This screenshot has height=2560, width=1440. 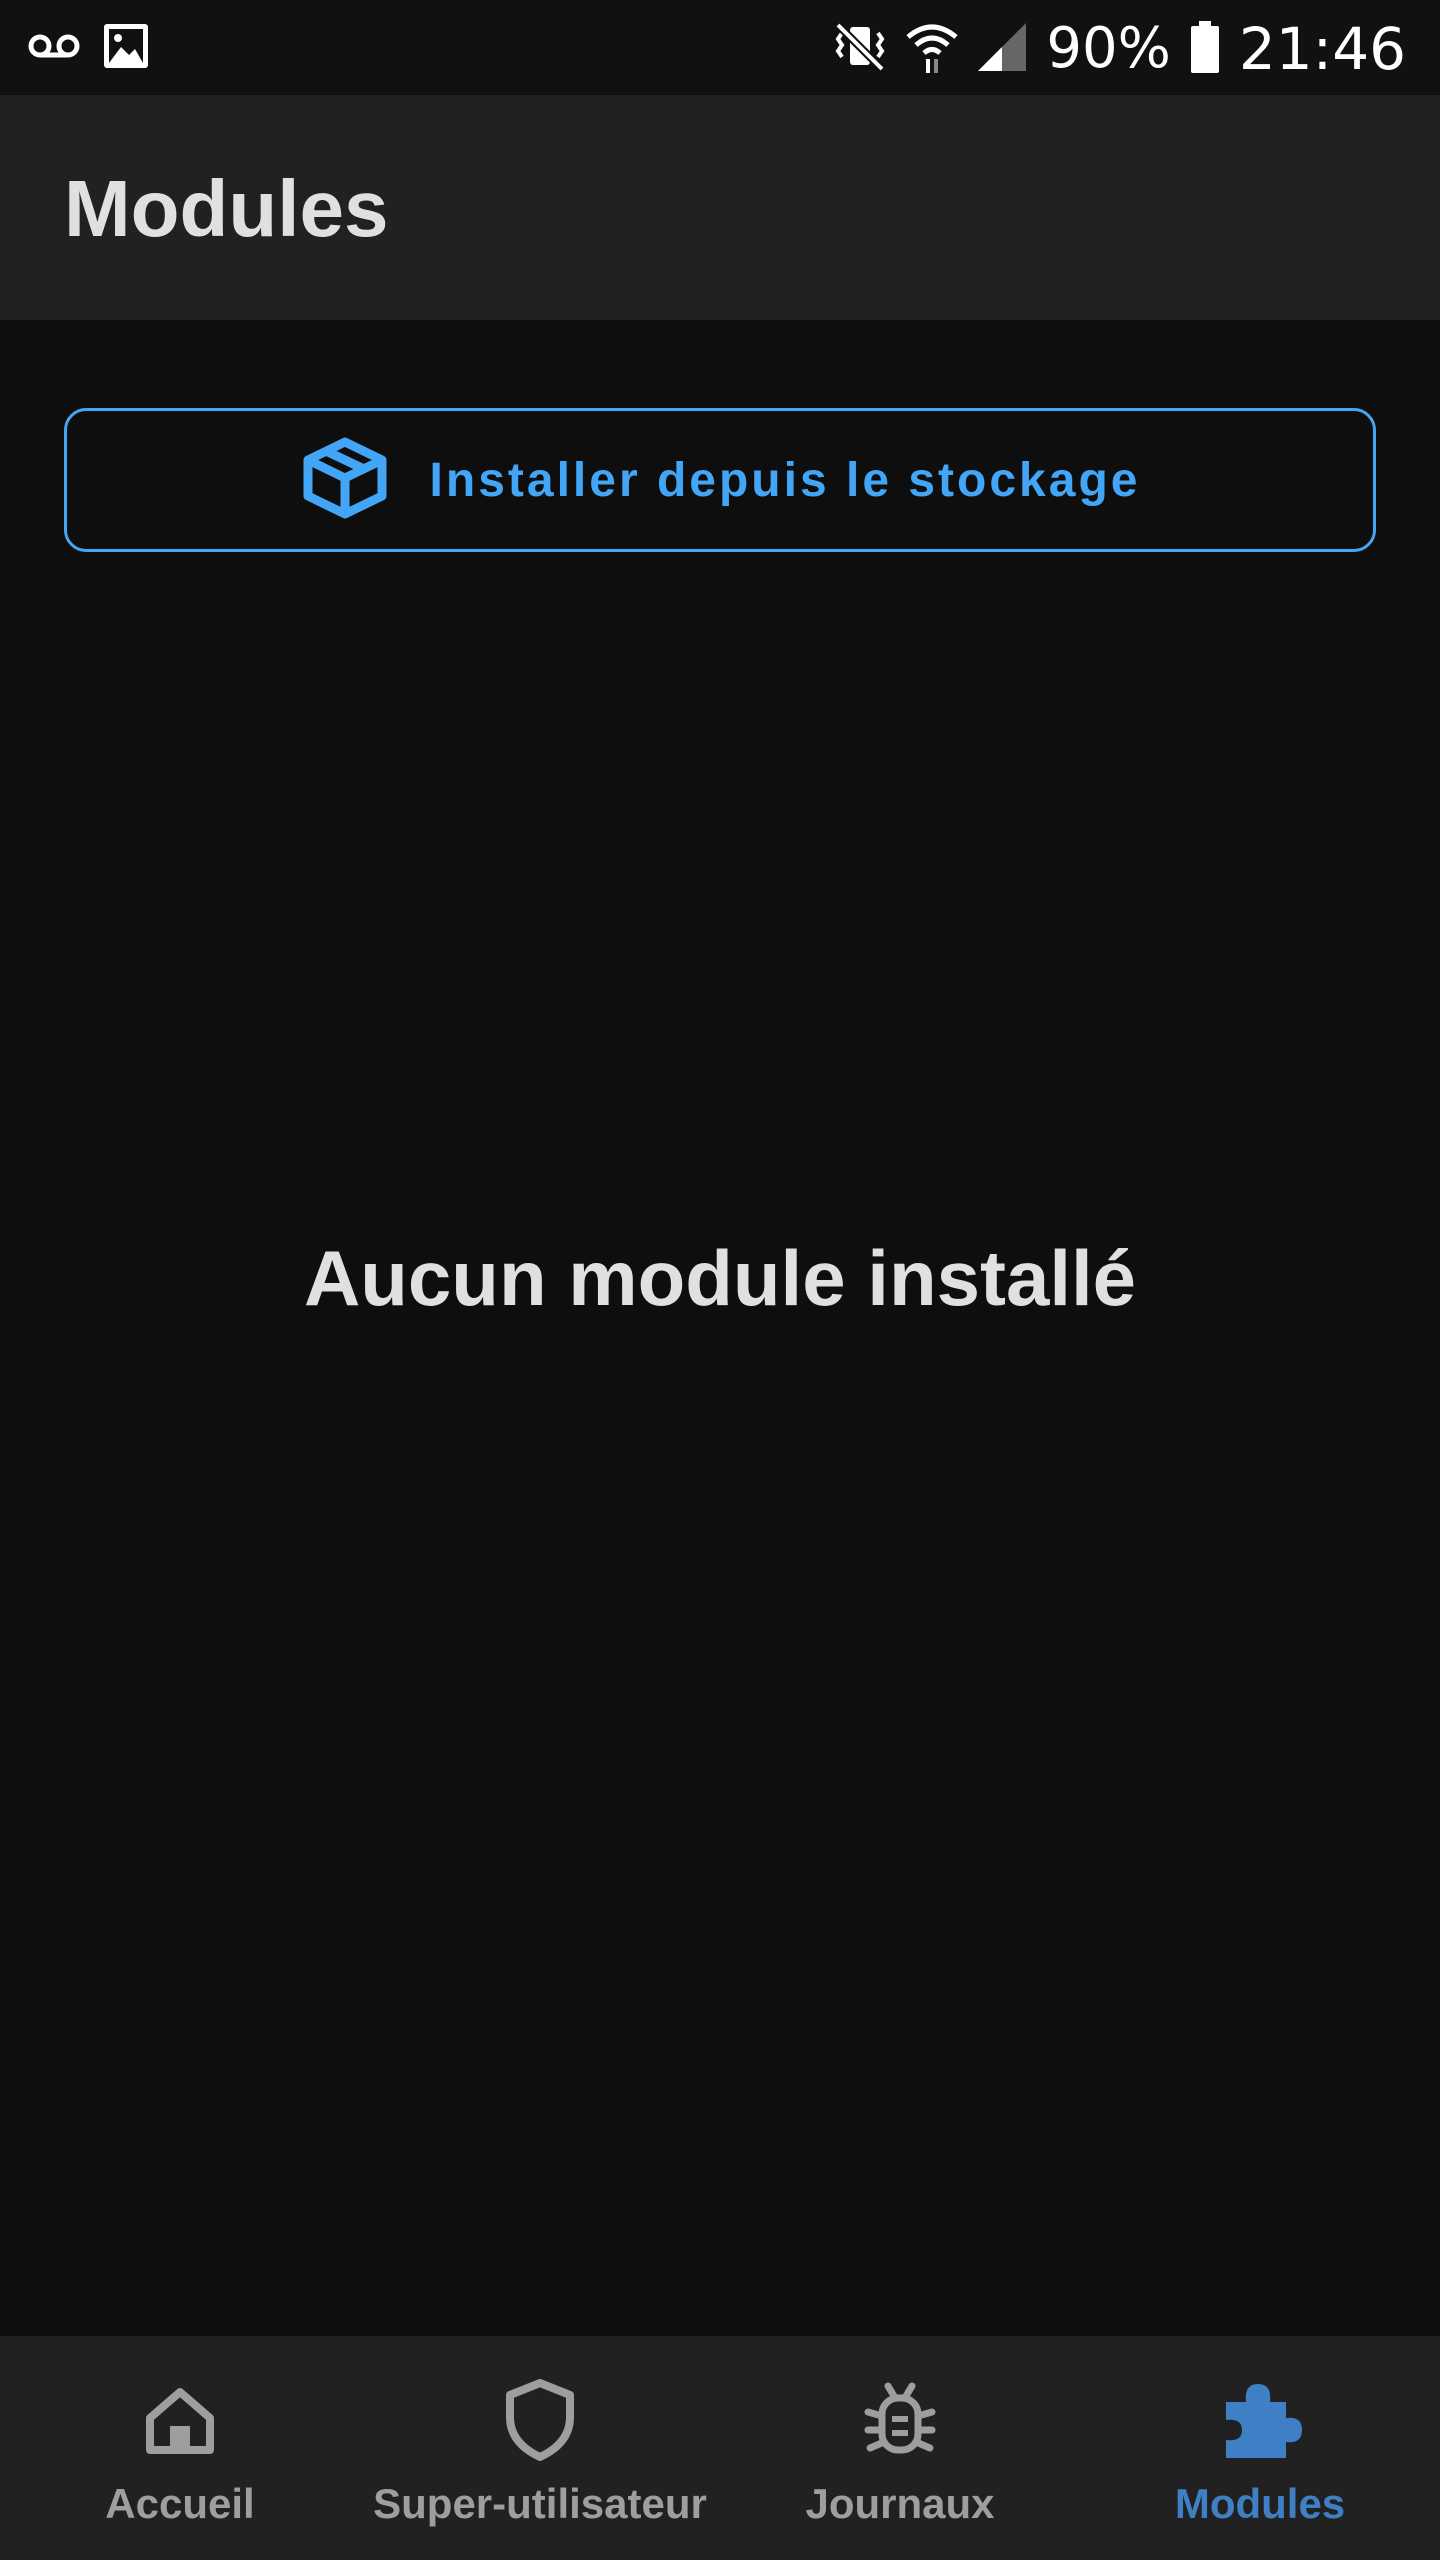 I want to click on voicemail-icon, so click(x=54, y=48).